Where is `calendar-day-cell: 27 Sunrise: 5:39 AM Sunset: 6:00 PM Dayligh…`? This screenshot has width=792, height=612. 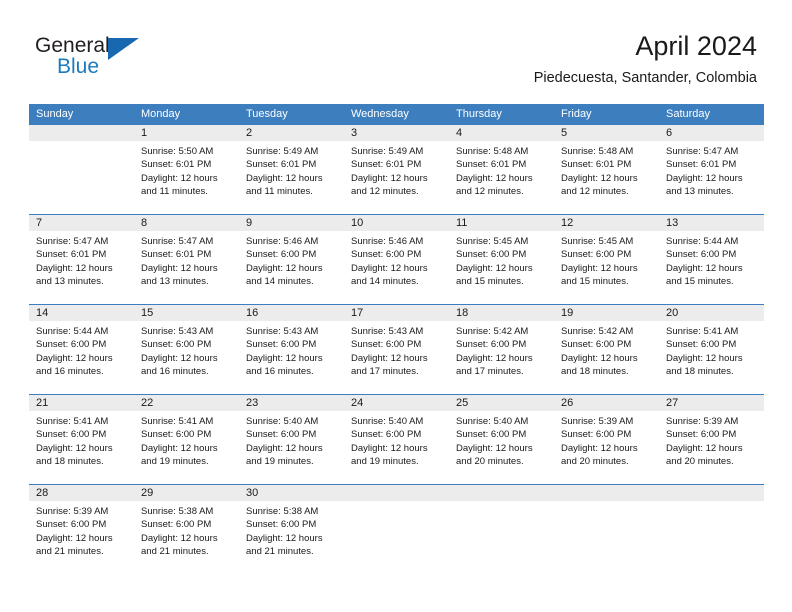
calendar-day-cell: 27 Sunrise: 5:39 AM Sunset: 6:00 PM Dayligh… is located at coordinates (711, 439).